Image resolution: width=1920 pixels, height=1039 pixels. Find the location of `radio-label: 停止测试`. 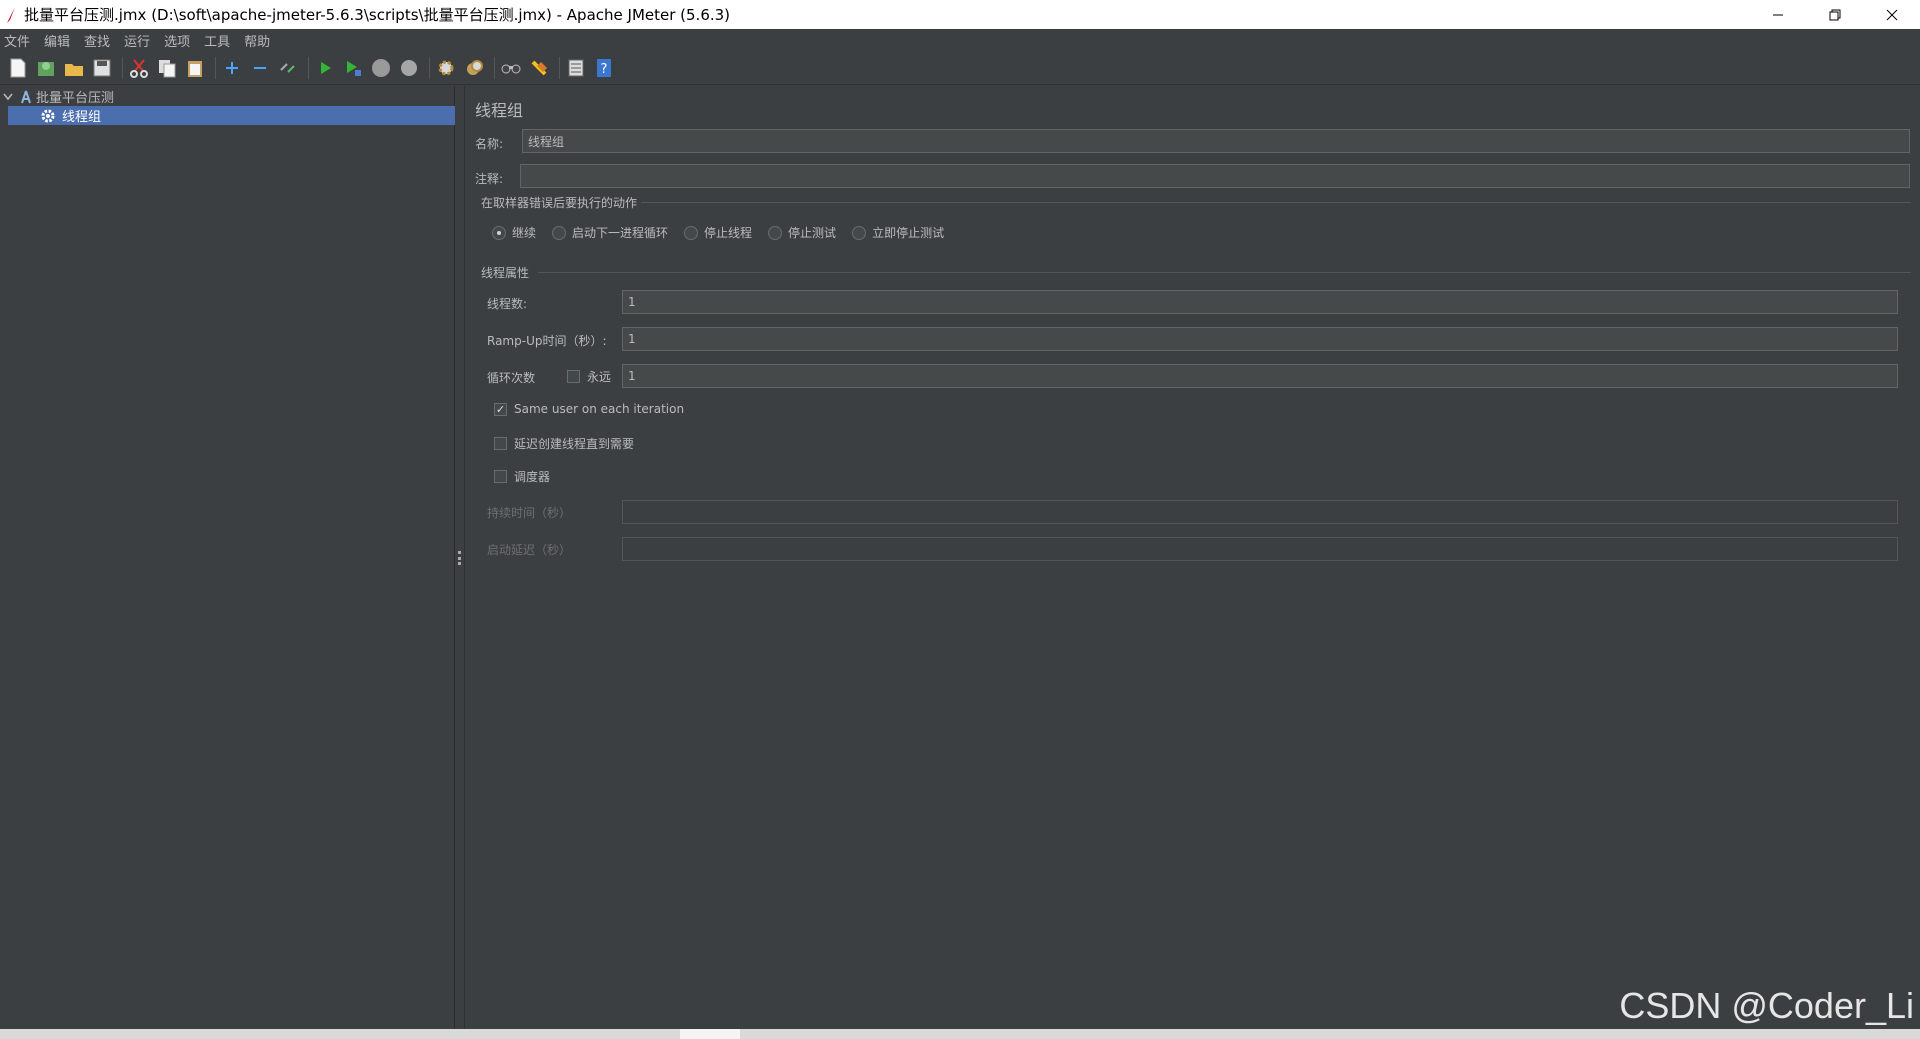

radio-label: 停止测试 is located at coordinates (812, 233).